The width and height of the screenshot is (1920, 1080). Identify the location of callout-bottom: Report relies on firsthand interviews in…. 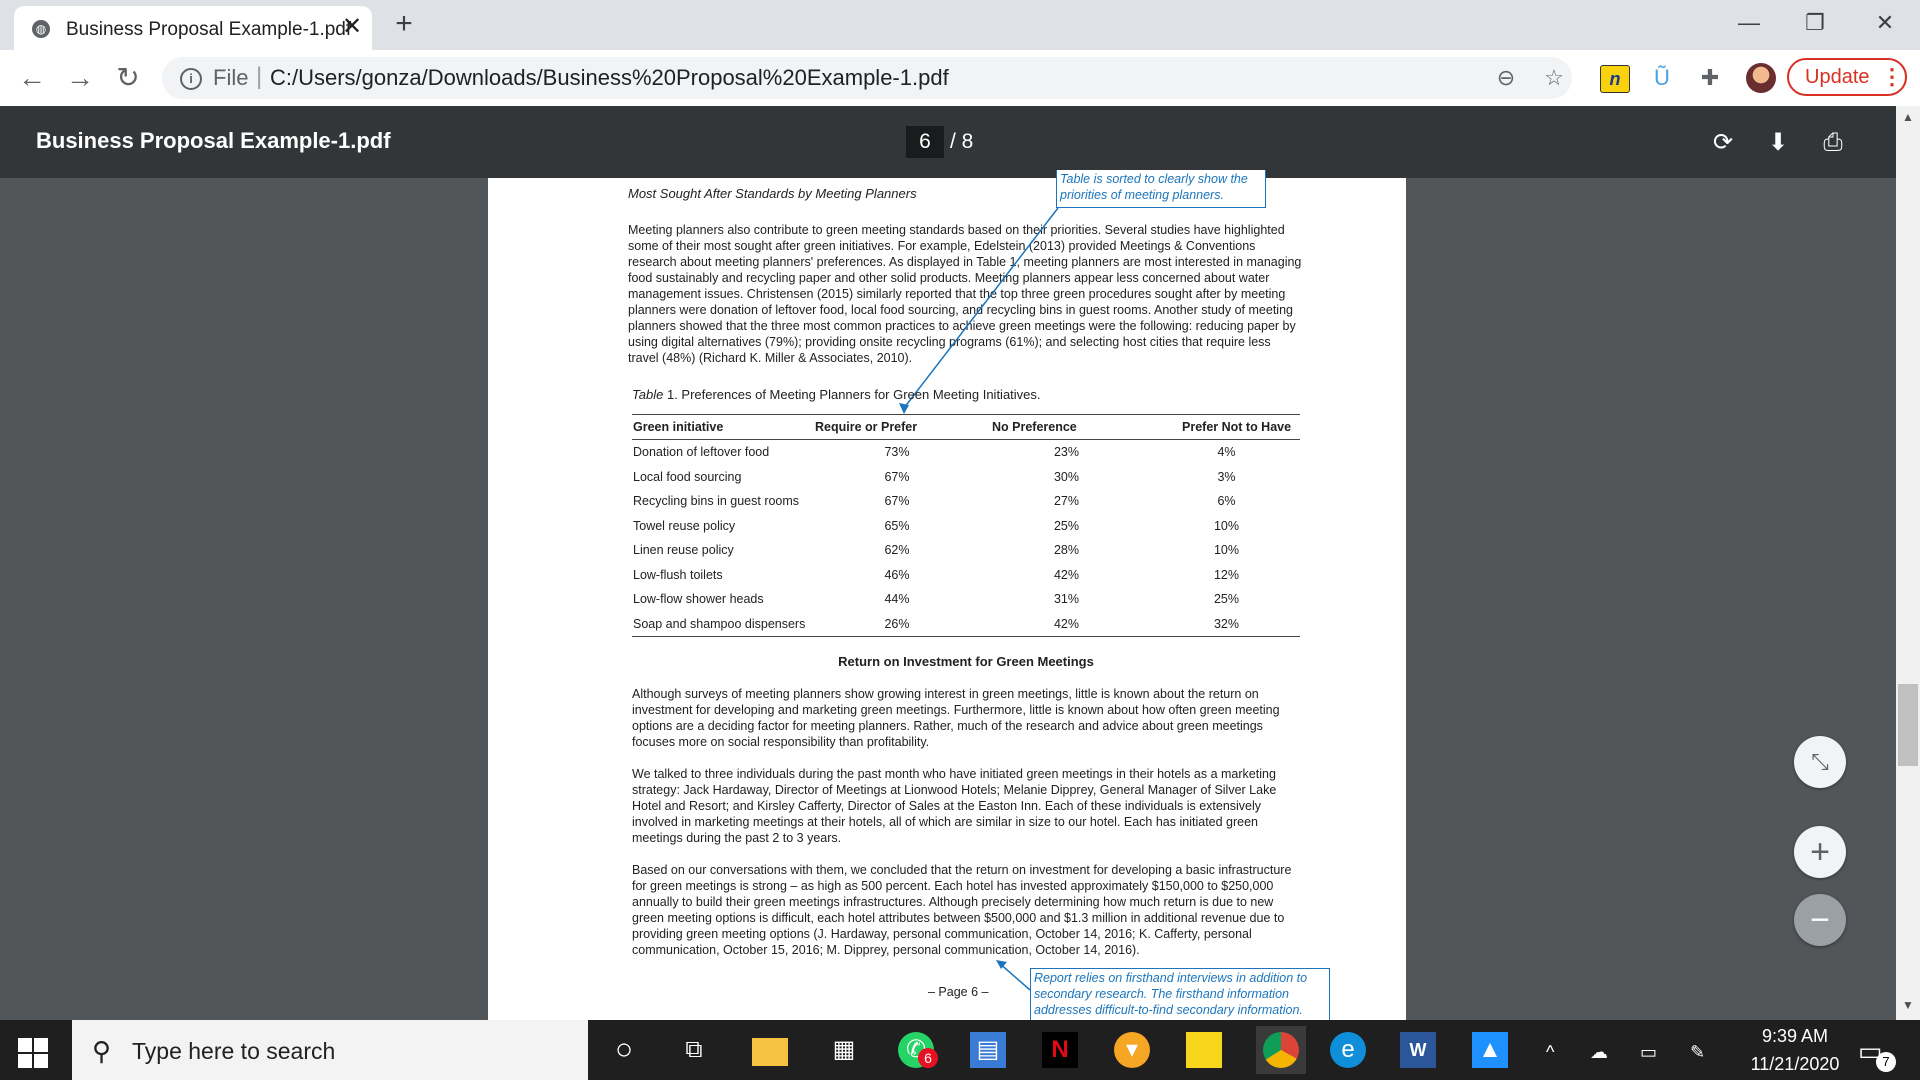
(1180, 994).